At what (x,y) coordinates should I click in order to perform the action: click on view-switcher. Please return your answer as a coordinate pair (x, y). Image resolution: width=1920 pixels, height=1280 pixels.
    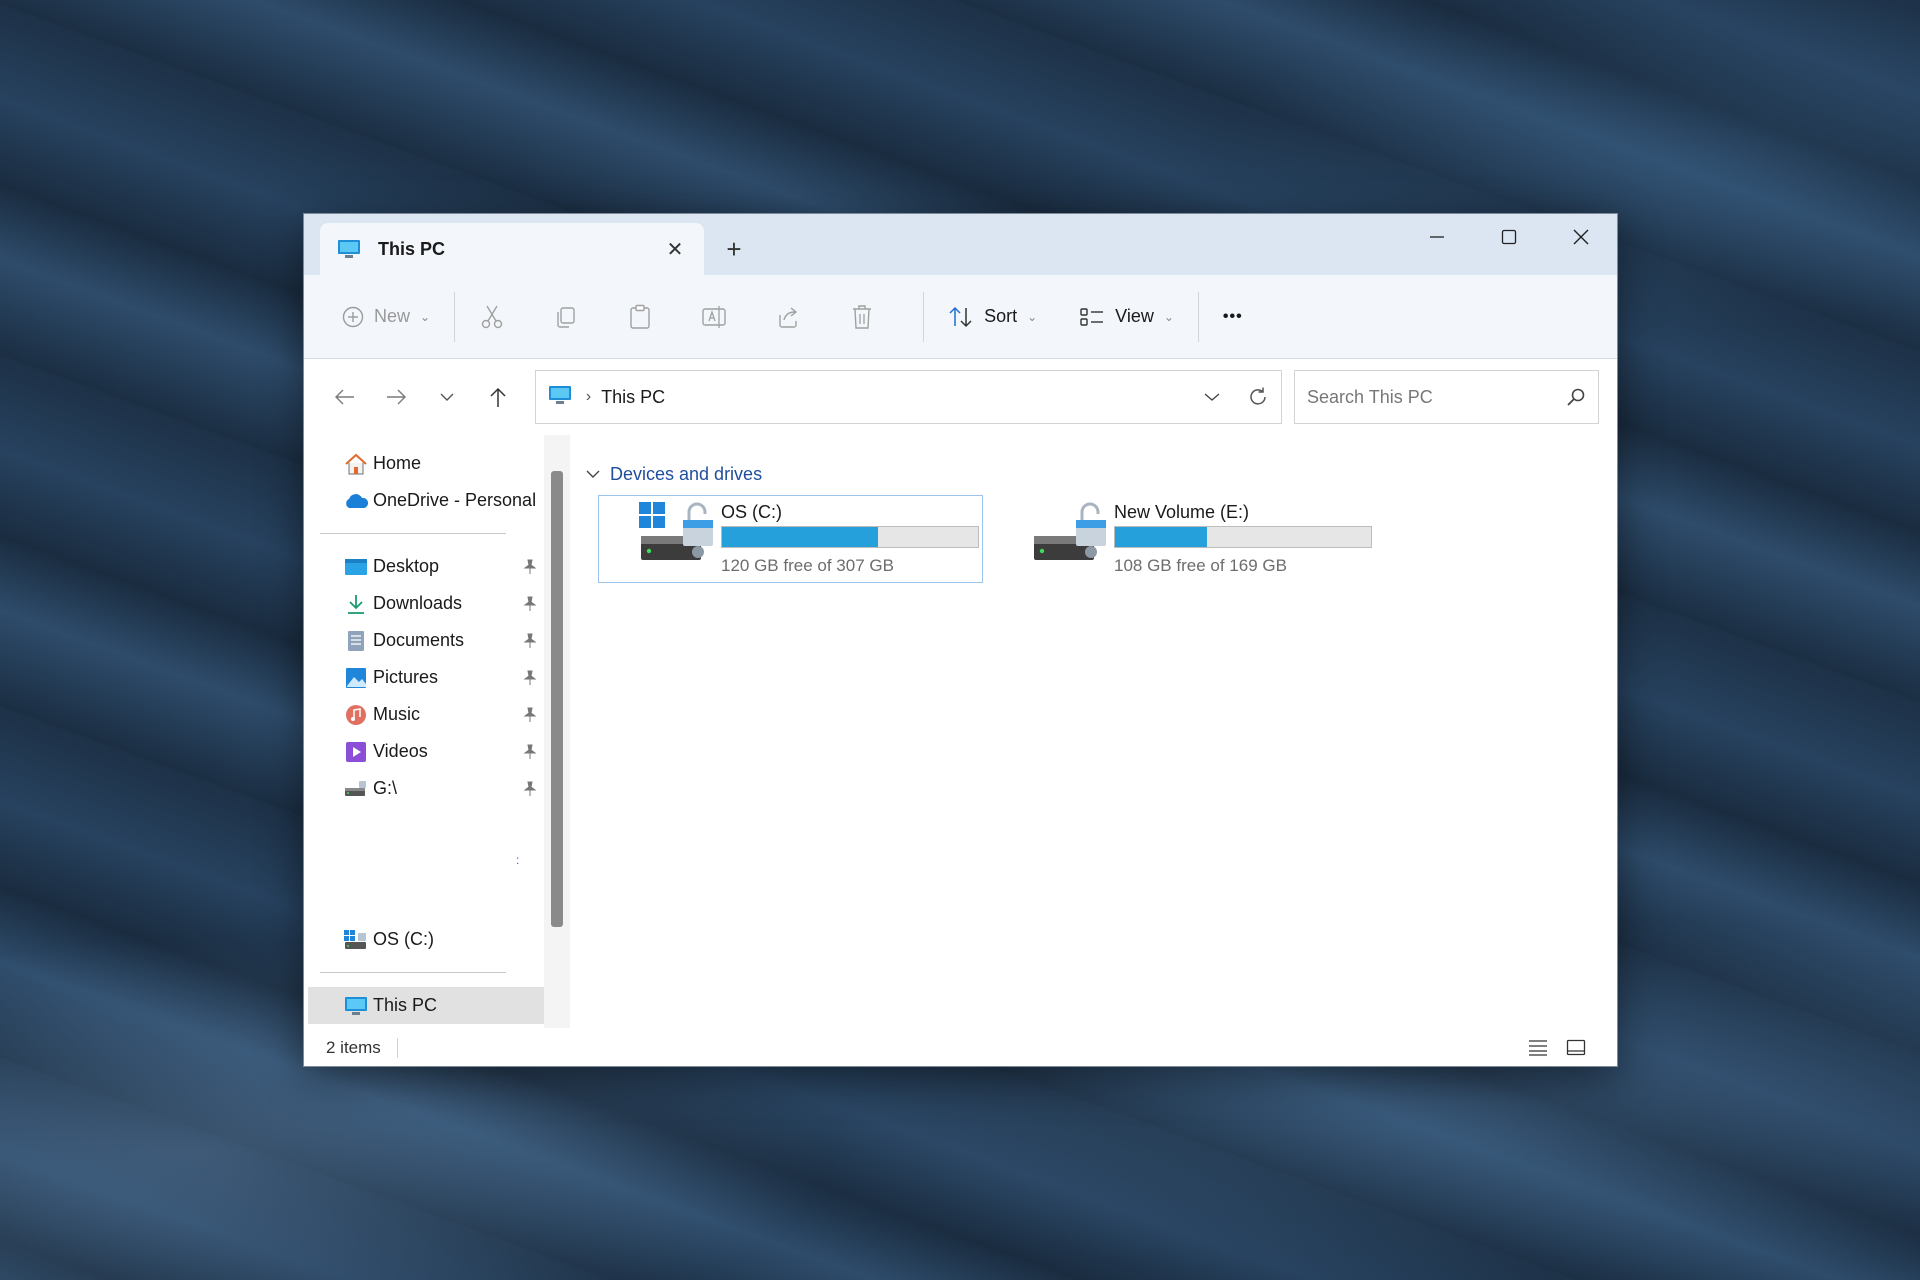
    Looking at the image, I should click on (1557, 1048).